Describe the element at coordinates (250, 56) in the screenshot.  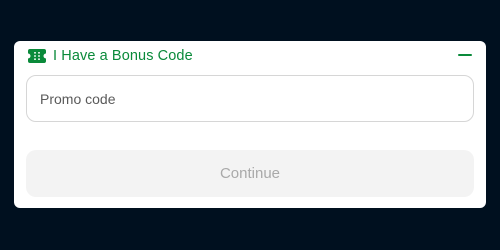
I see `bonus-code-header: I Have a Bonus Code` at that location.